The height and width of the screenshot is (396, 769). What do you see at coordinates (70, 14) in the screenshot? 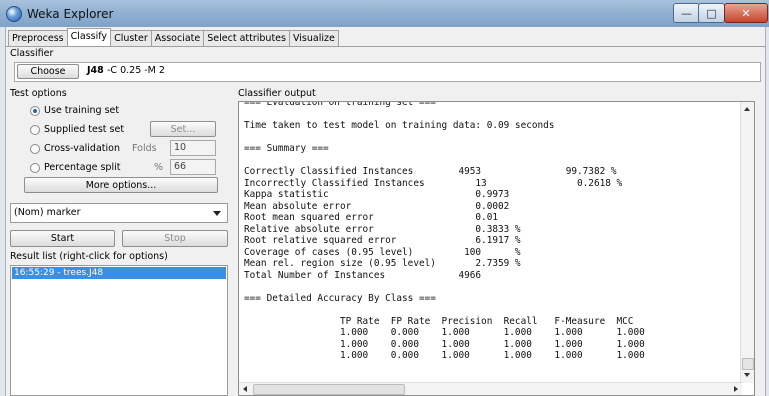
I see `window-title: Weka Explorer` at bounding box center [70, 14].